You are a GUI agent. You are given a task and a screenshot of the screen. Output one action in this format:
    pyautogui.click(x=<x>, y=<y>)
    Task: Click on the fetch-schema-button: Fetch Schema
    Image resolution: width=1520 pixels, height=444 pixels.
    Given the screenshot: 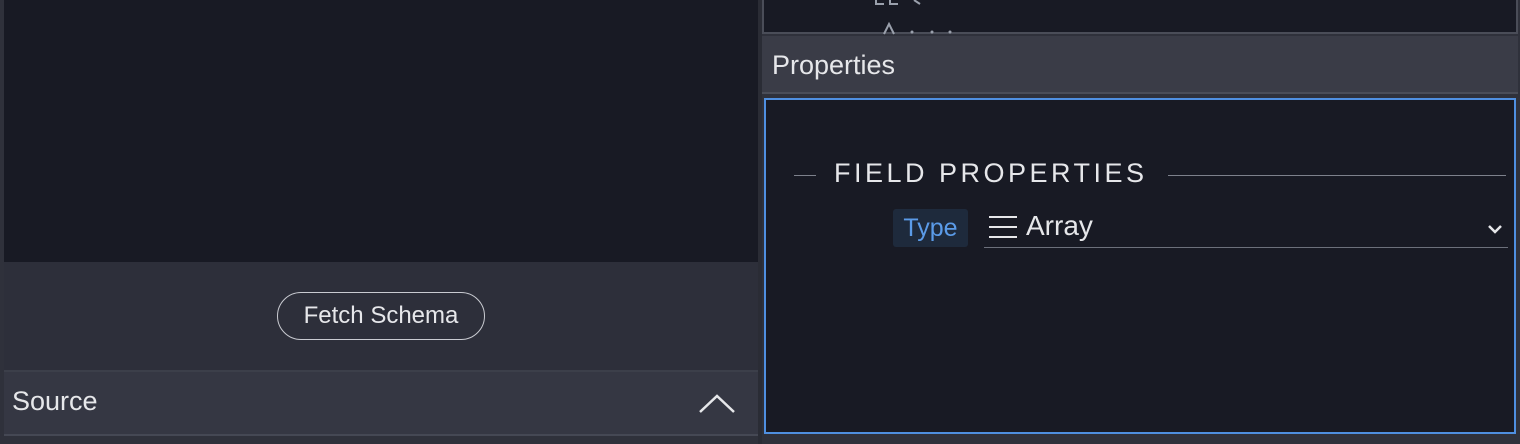 What is the action you would take?
    pyautogui.click(x=381, y=316)
    